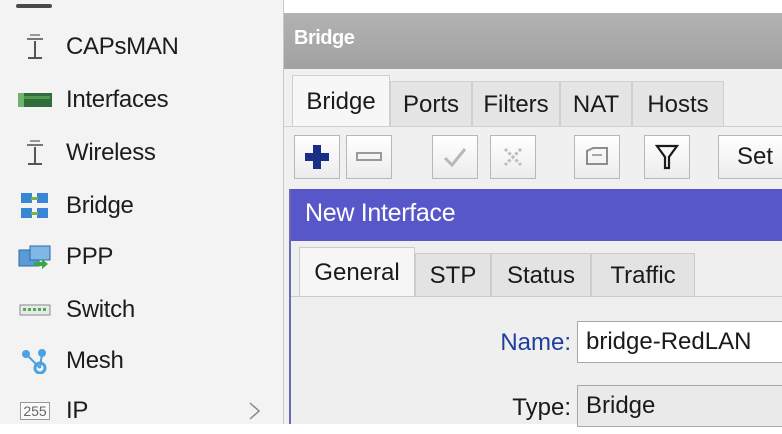  Describe the element at coordinates (35, 100) in the screenshot. I see `interfaces-icon` at that location.